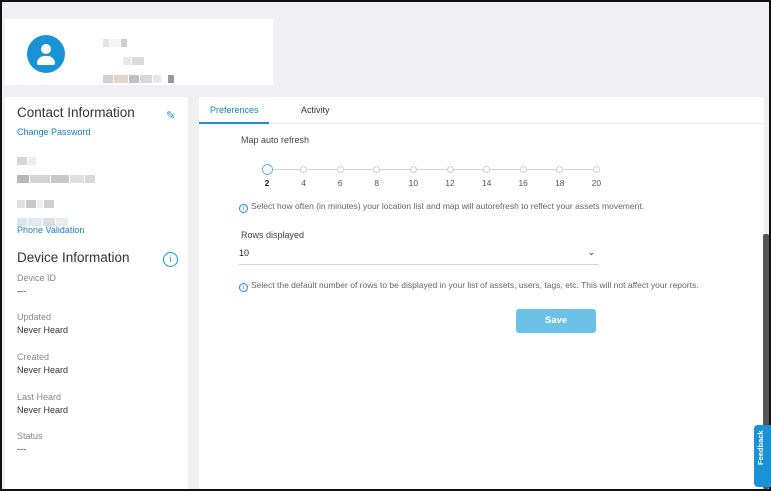 The image size is (771, 491). Describe the element at coordinates (73, 257) in the screenshot. I see `device-title: Device Information` at that location.